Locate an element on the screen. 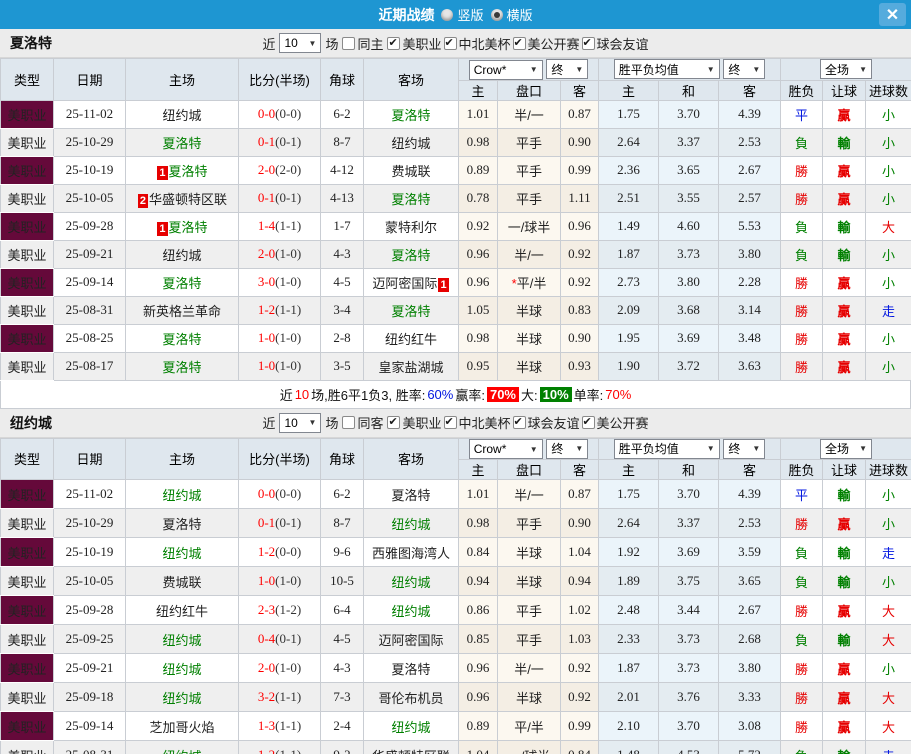 This screenshot has height=754, width=911. result-goals-cell: 小 is located at coordinates (888, 114).